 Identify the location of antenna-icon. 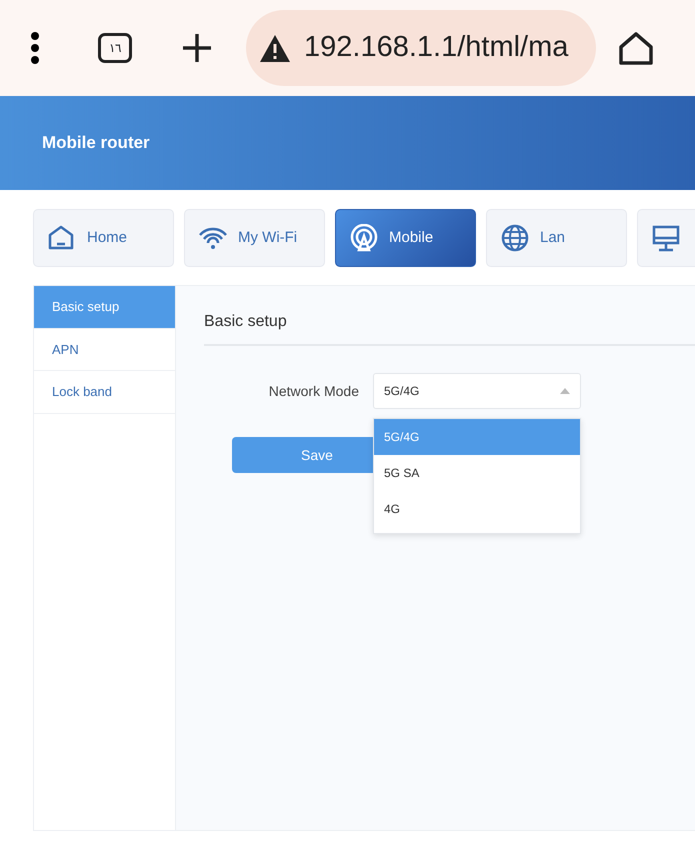
(364, 238).